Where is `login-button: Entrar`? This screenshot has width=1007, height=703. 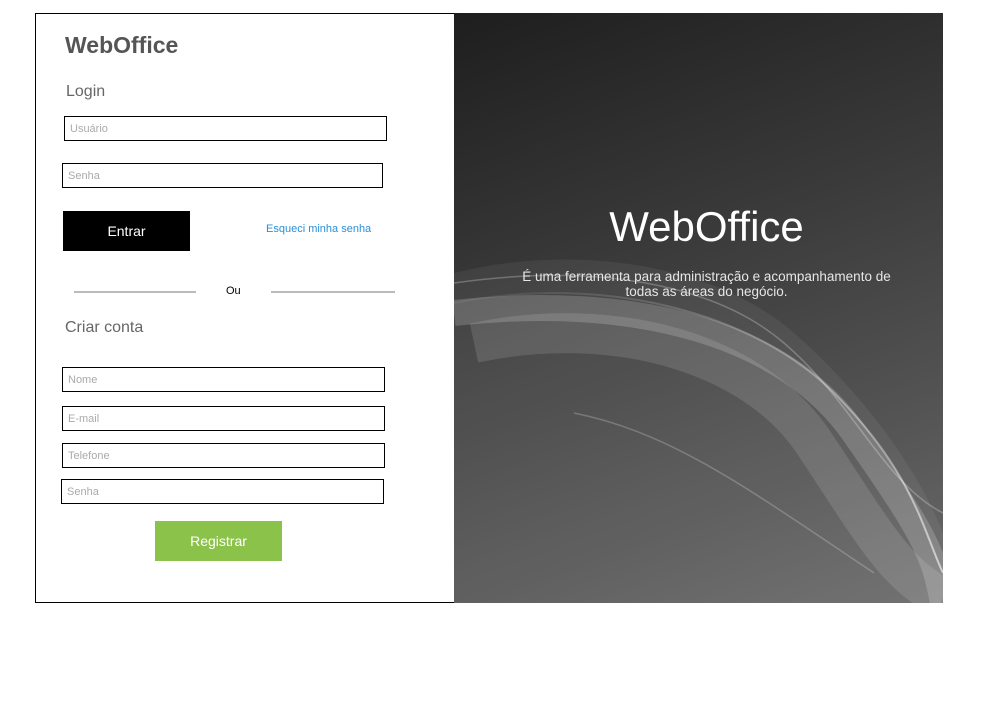
login-button: Entrar is located at coordinates (126, 231).